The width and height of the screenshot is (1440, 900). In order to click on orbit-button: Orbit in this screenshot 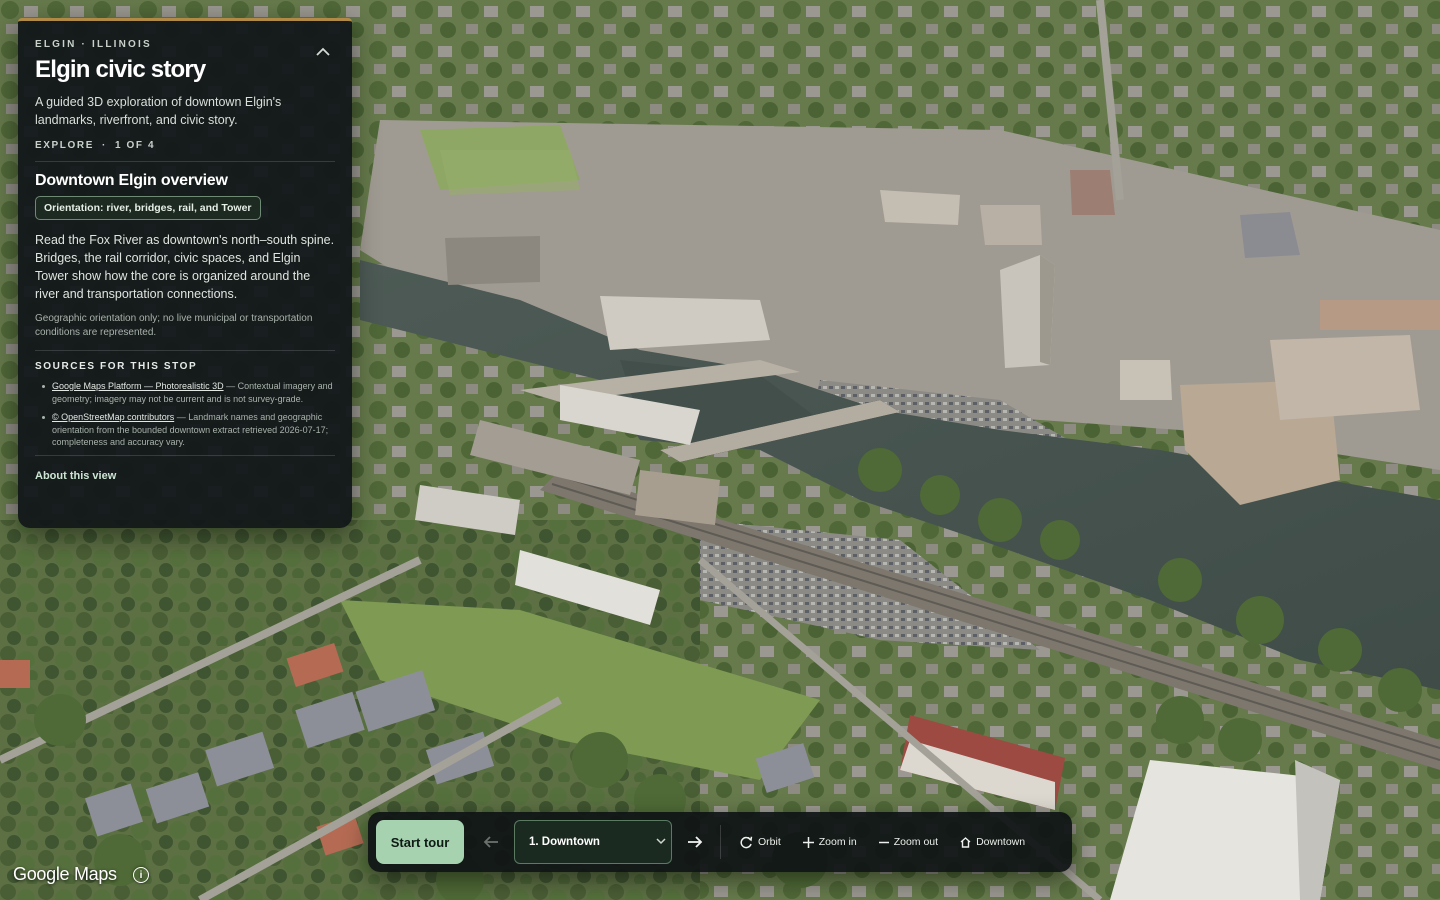, I will do `click(760, 842)`.